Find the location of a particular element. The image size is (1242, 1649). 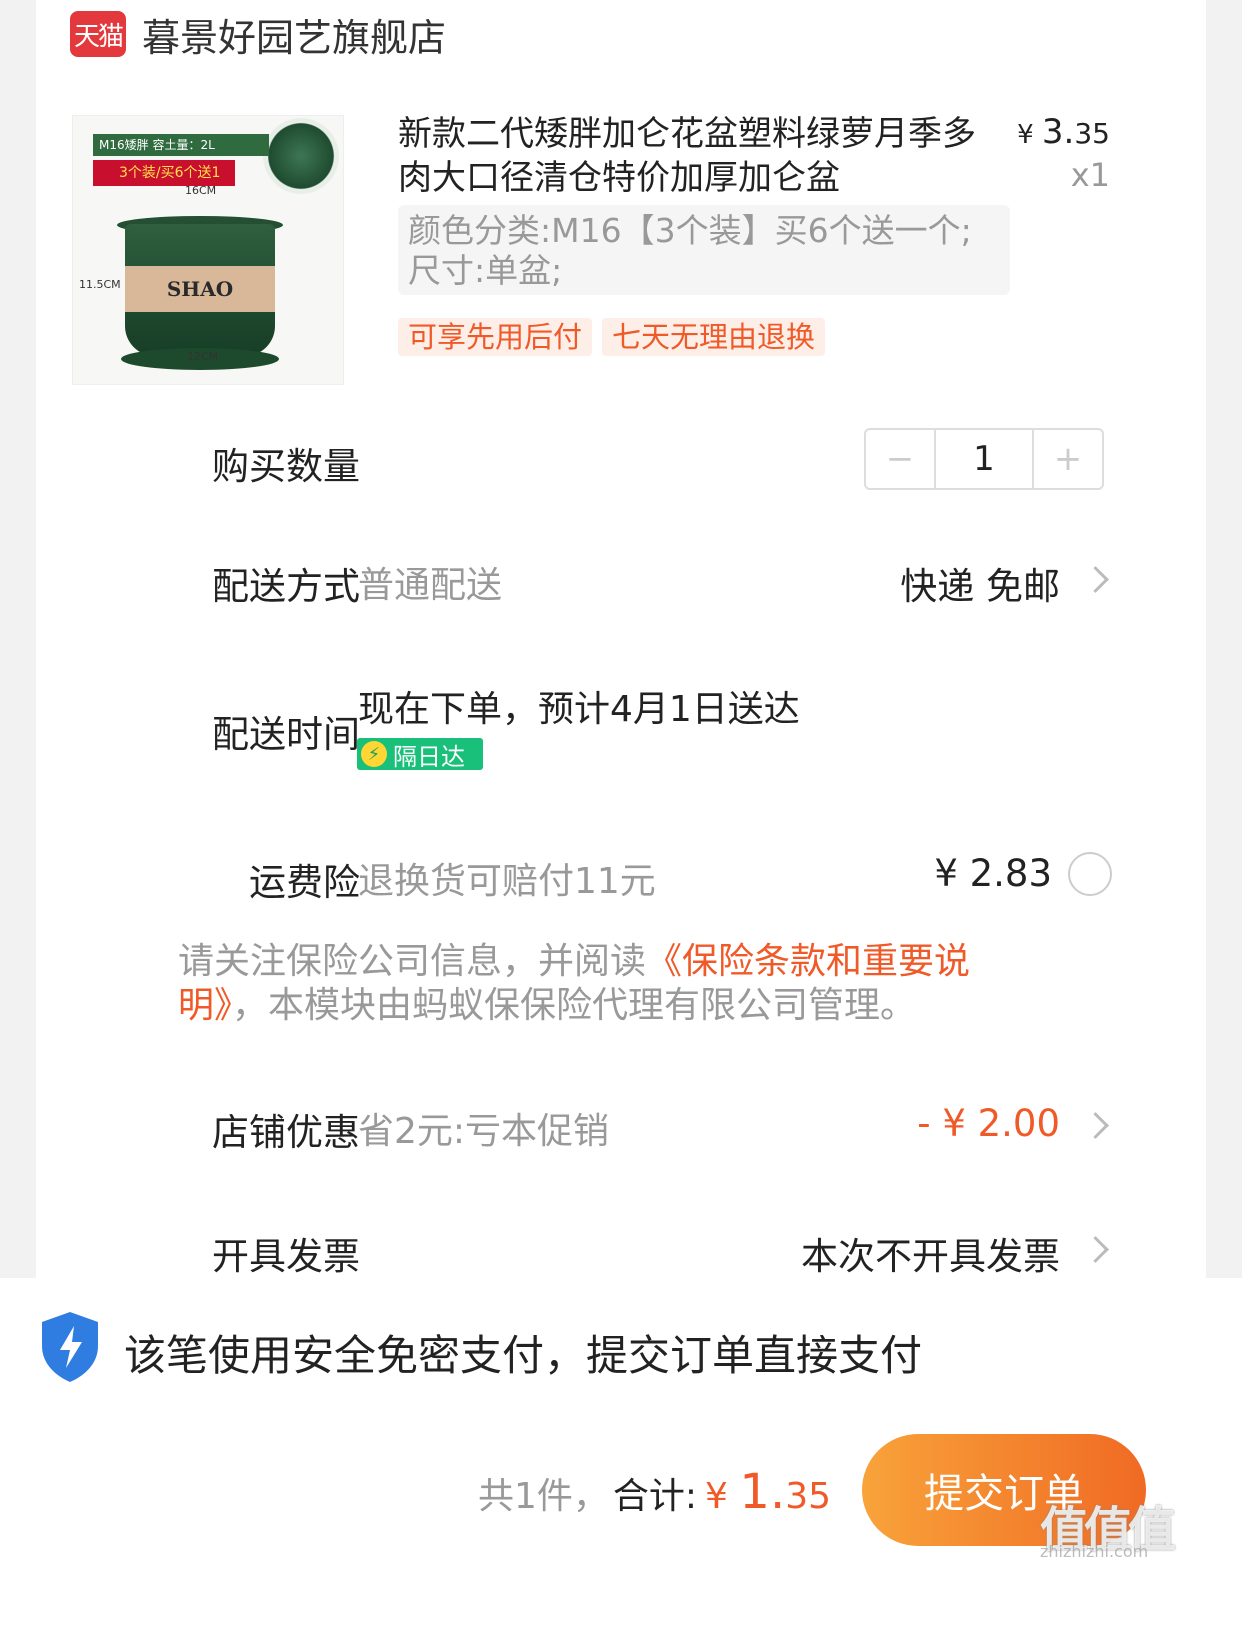

product-price: ¥ 3.35 is located at coordinates (1063, 132).